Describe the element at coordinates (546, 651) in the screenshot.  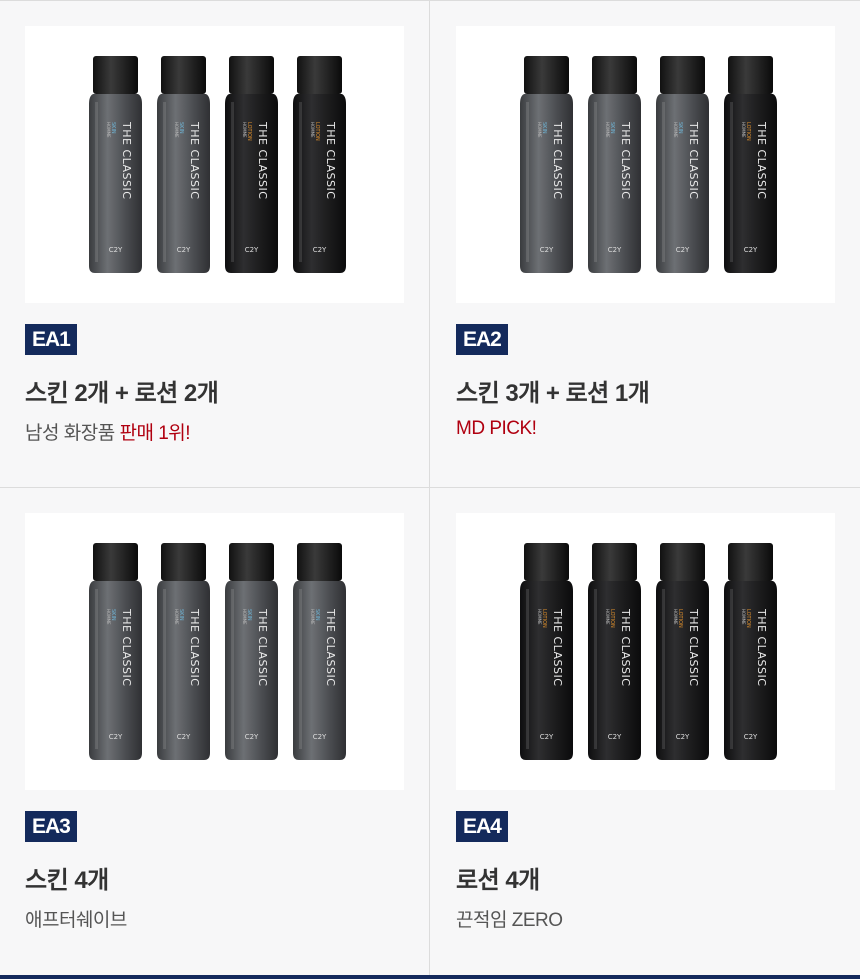
I see `lotion-bottle-1: THE CLASSICLOTIONHOMMEC2Y` at that location.